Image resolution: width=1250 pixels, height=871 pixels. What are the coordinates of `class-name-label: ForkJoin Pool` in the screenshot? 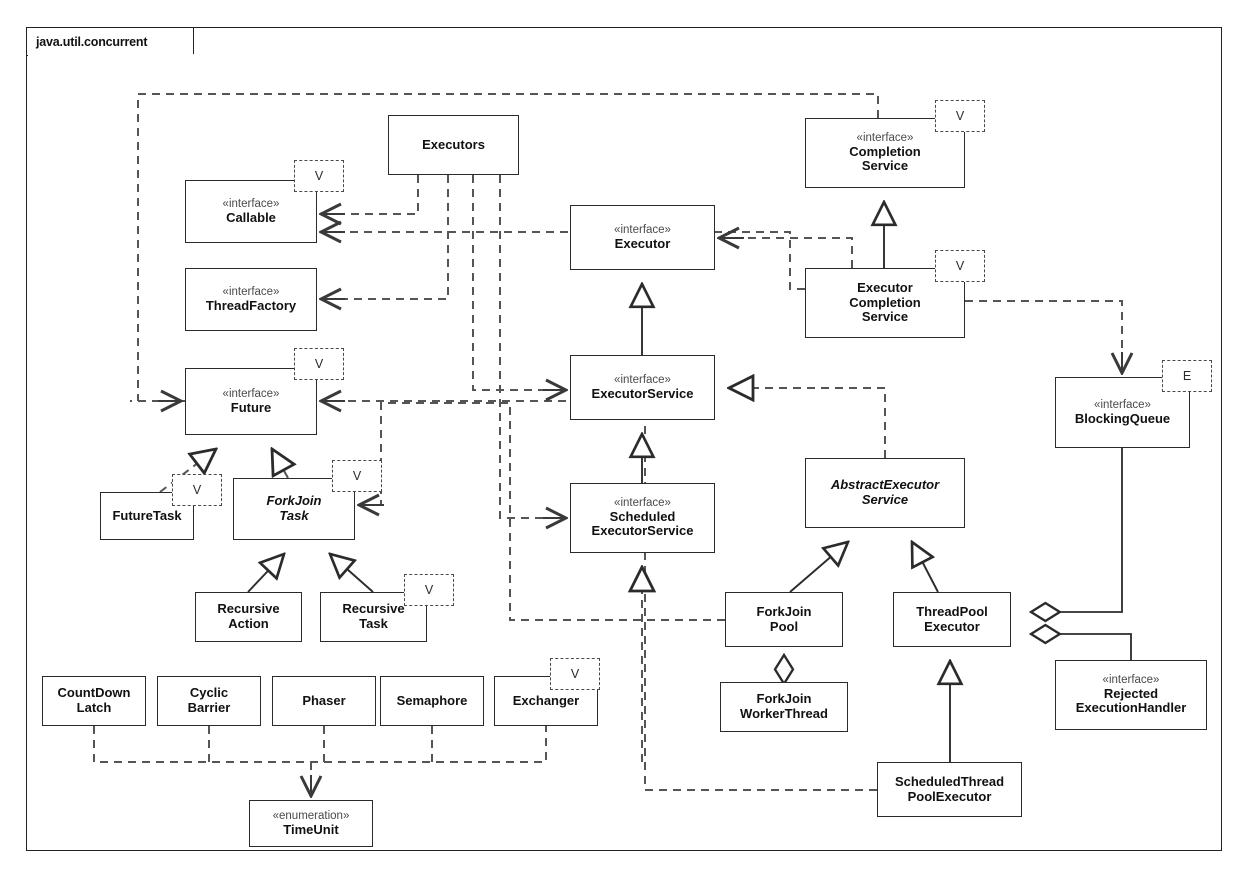 It's located at (784, 618).